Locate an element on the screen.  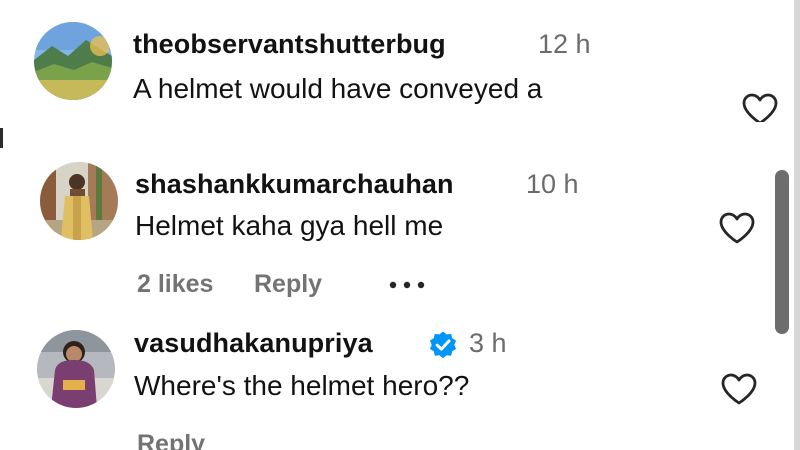
window-edge is located at coordinates (797, 225).